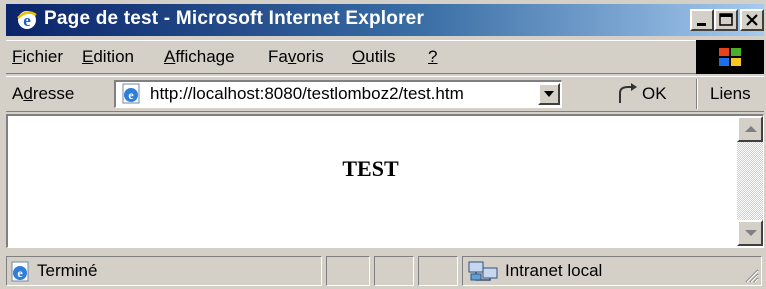 Image resolution: width=766 pixels, height=289 pixels. Describe the element at coordinates (37, 57) in the screenshot. I see `menu-fichier: Fichier` at that location.